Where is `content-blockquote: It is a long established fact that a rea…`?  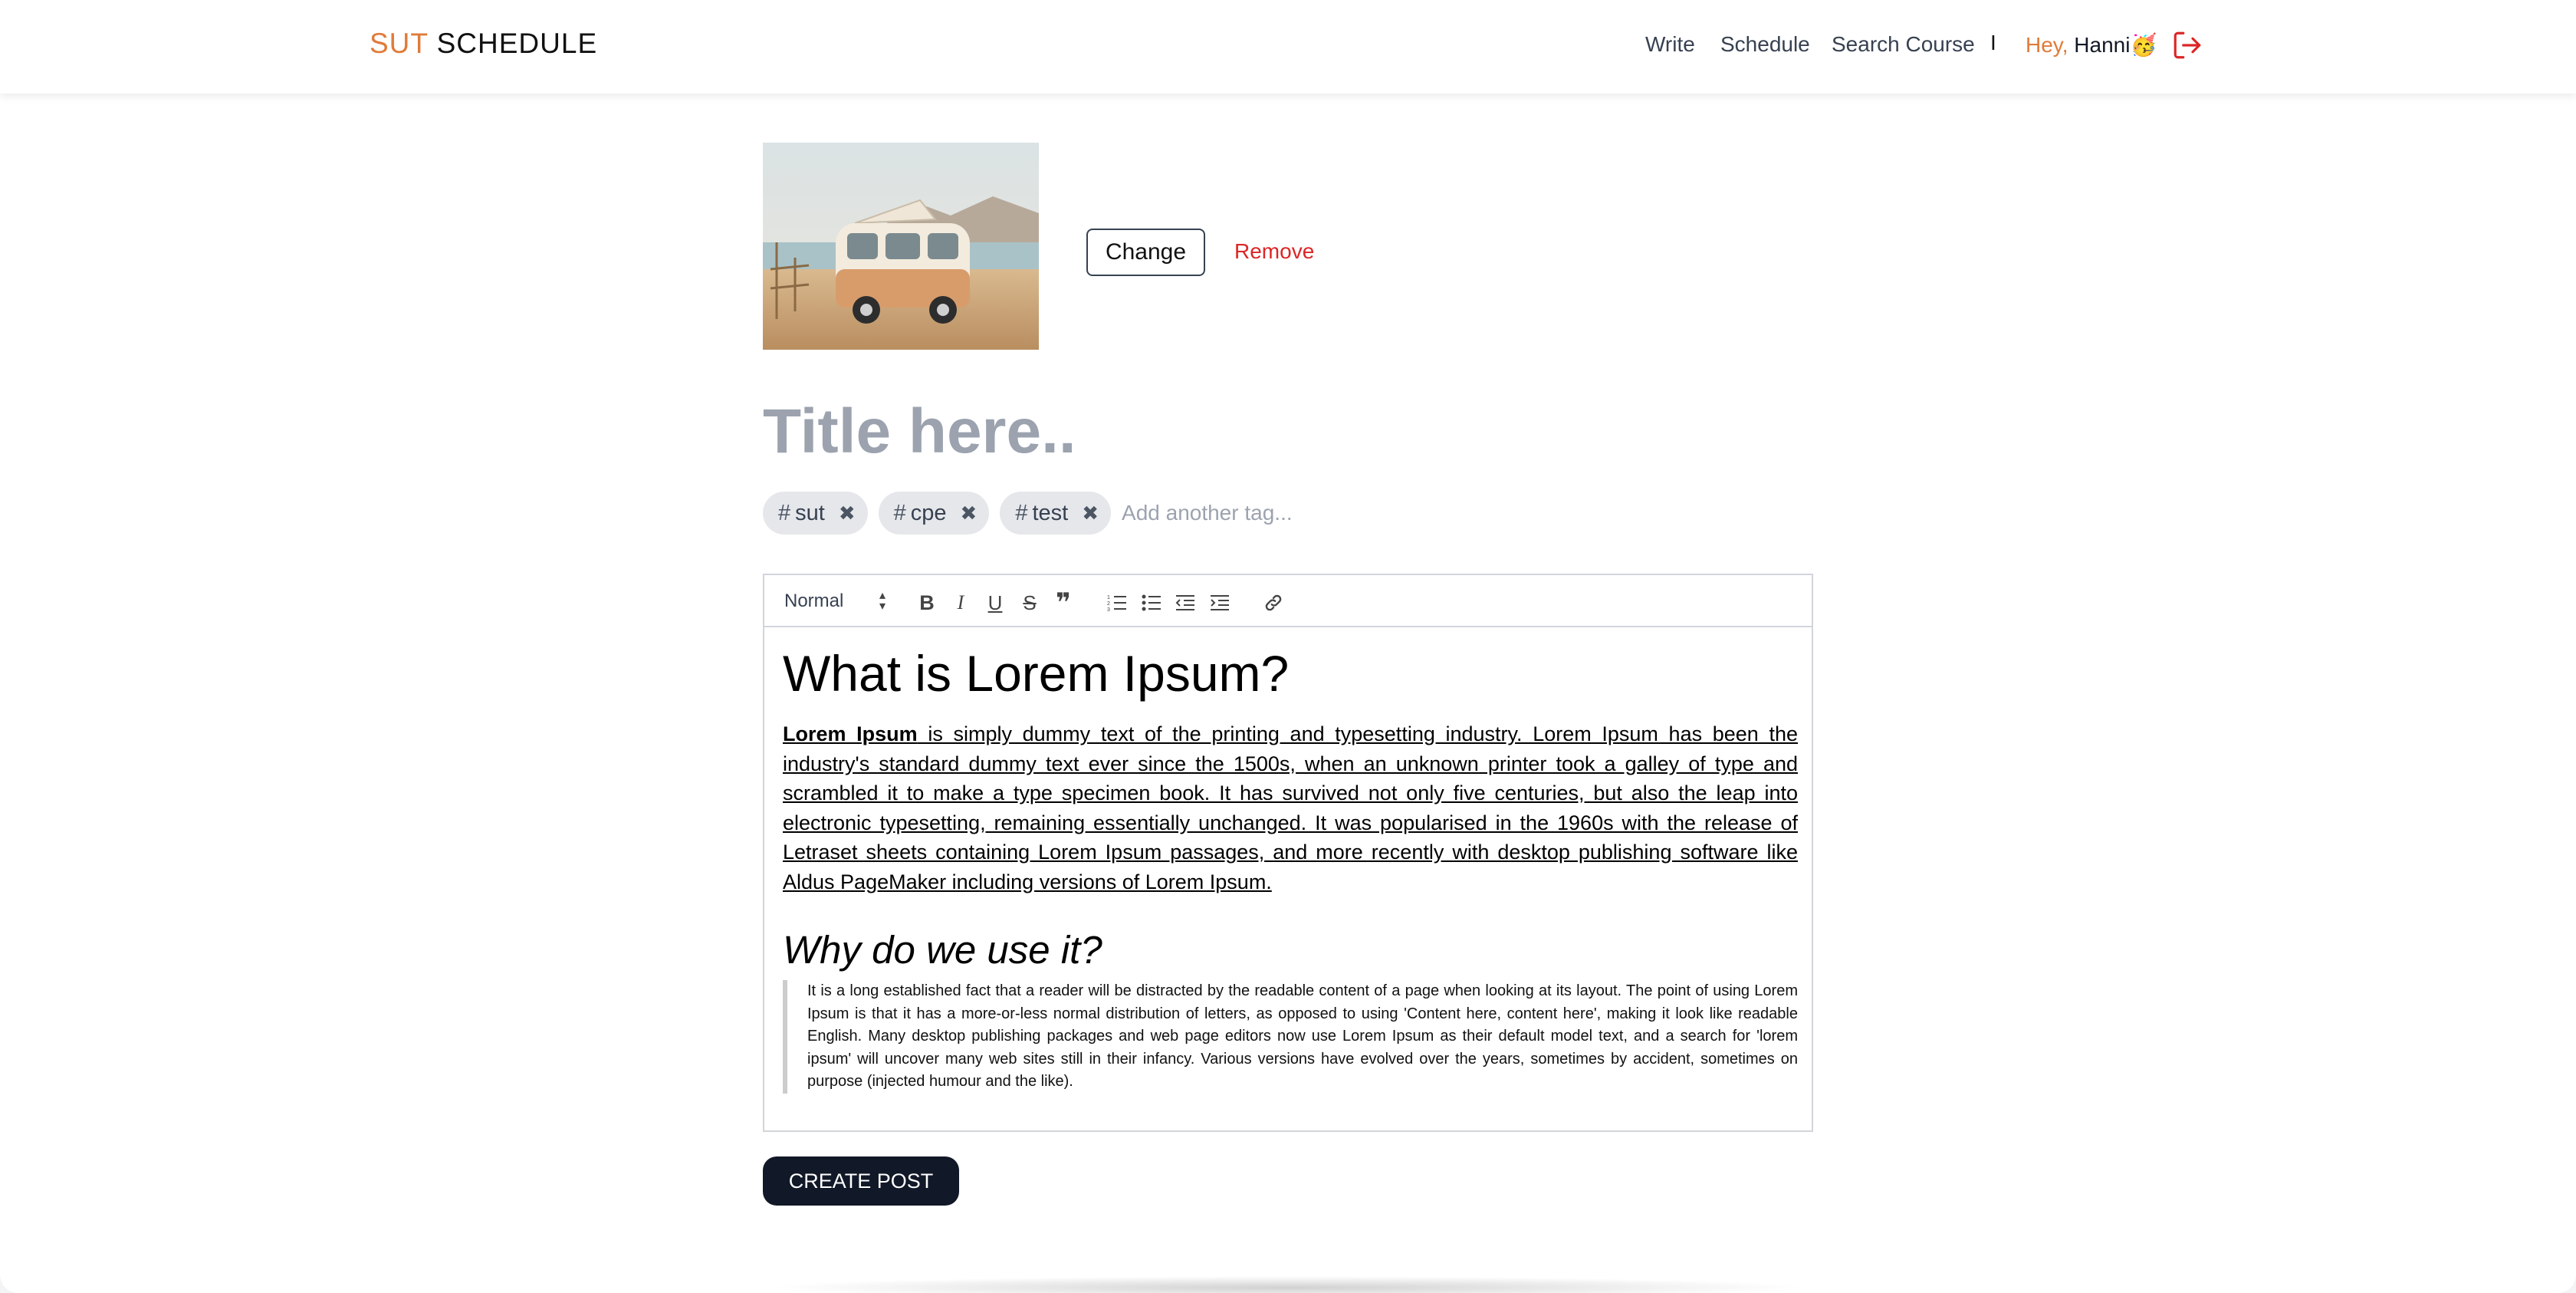 content-blockquote: It is a long established fact that a rea… is located at coordinates (1291, 1037).